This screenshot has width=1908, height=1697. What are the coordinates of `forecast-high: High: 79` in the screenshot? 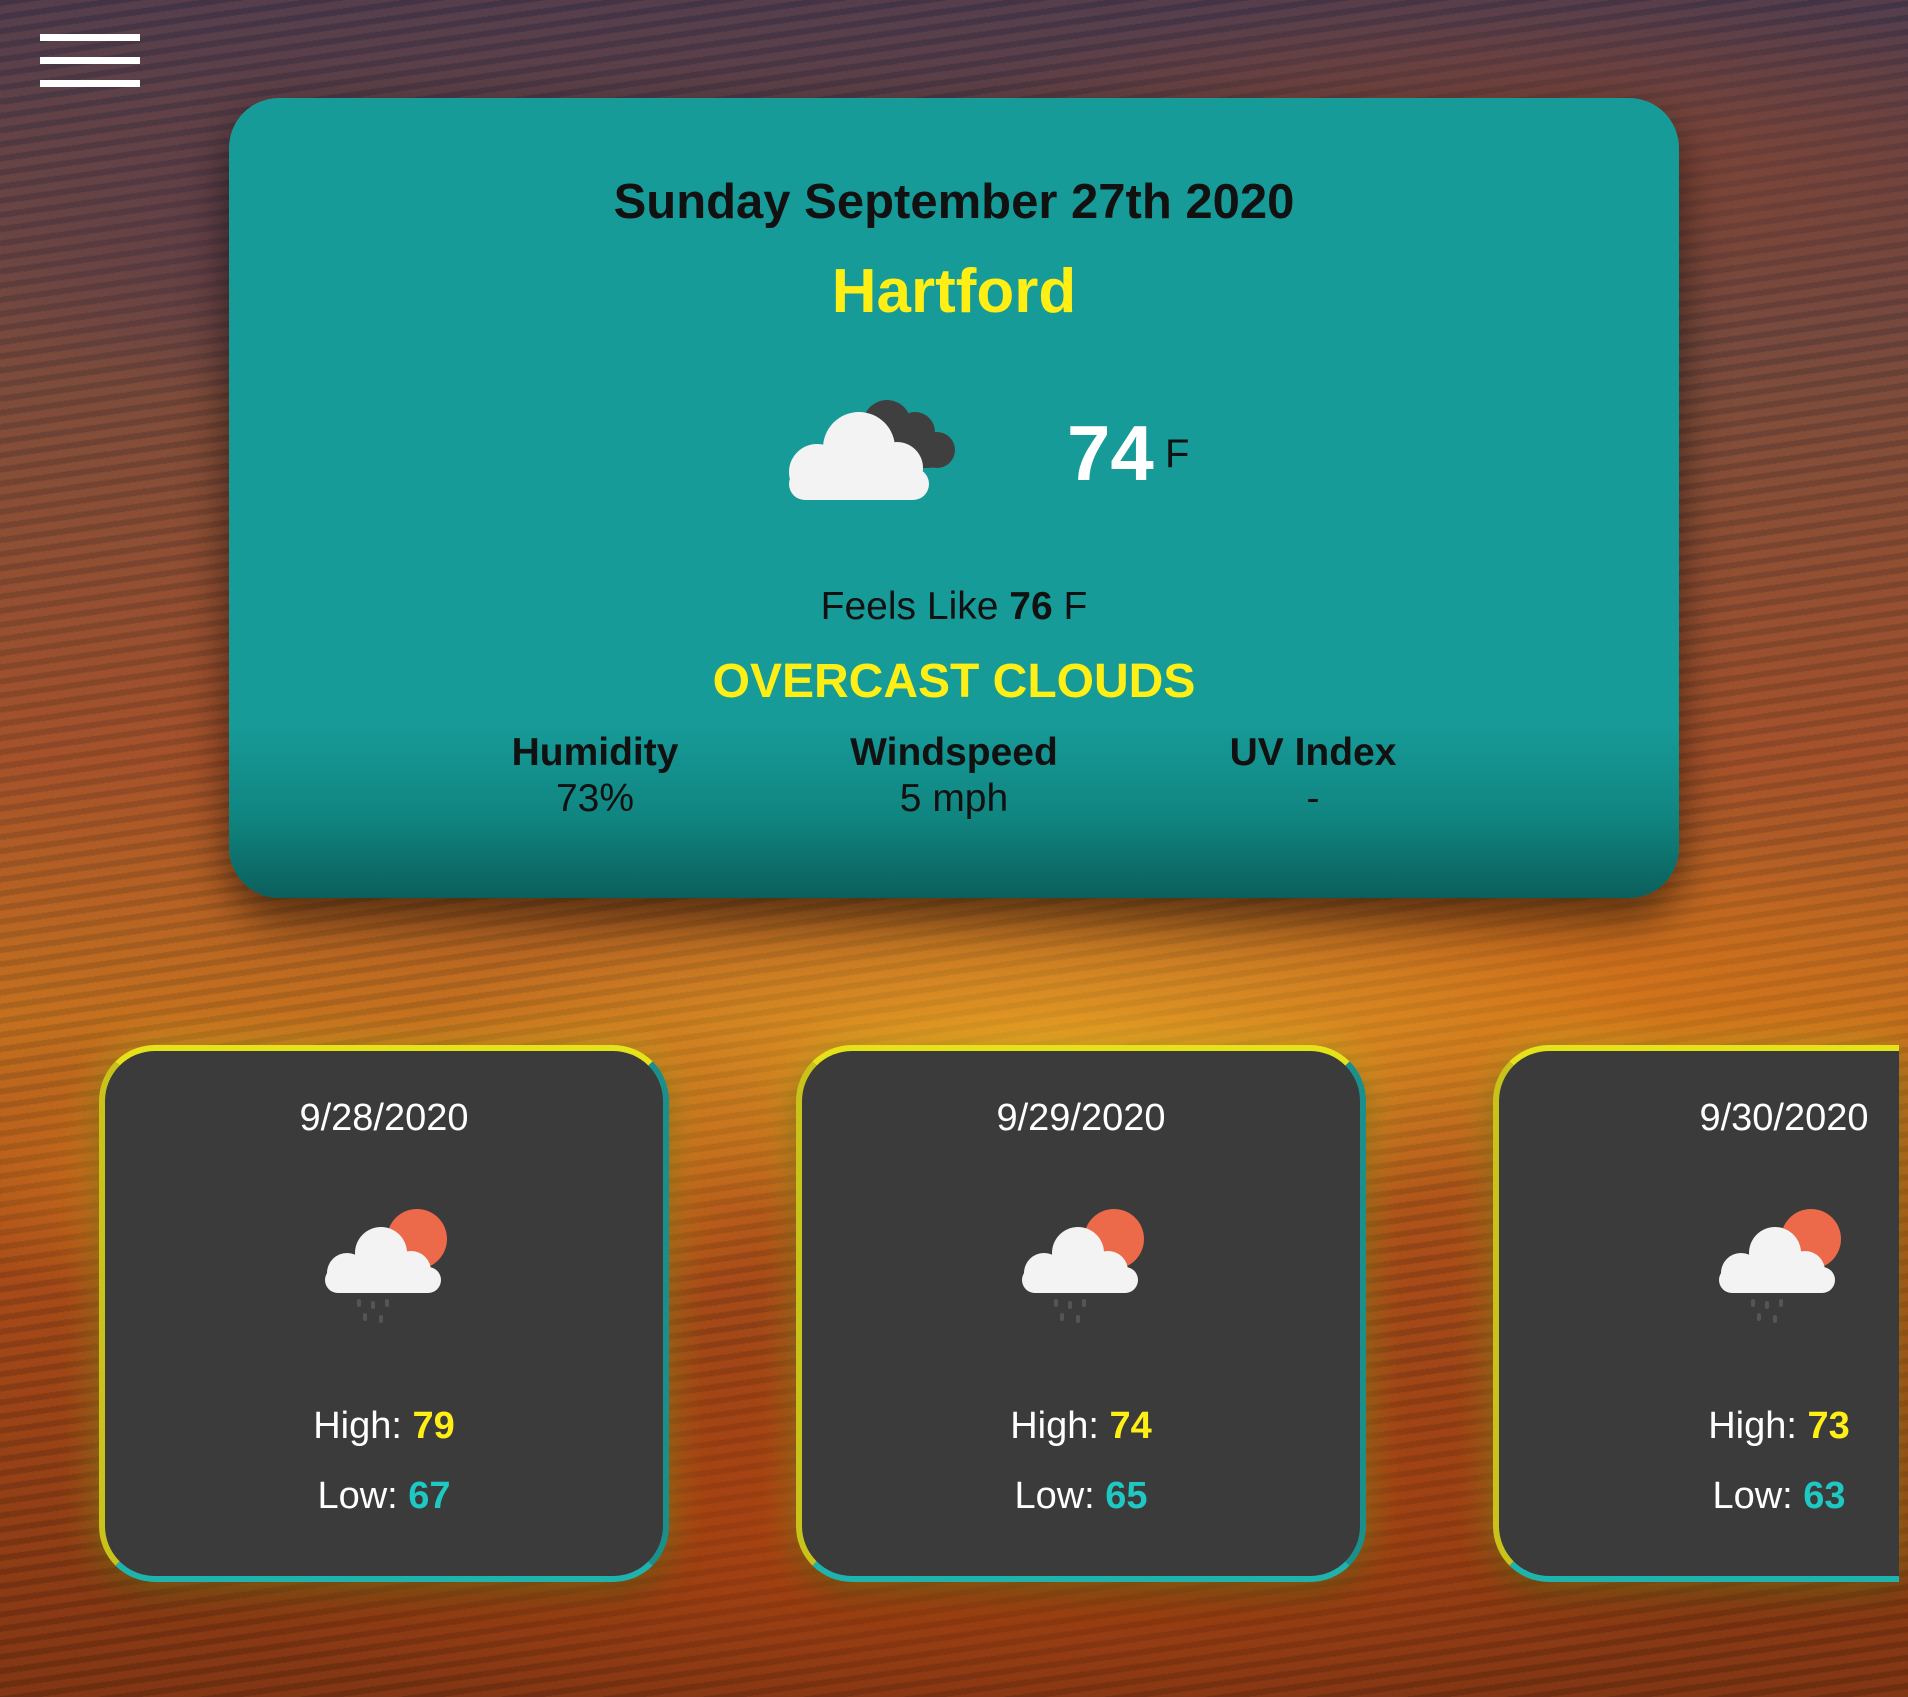 It's located at (384, 1426).